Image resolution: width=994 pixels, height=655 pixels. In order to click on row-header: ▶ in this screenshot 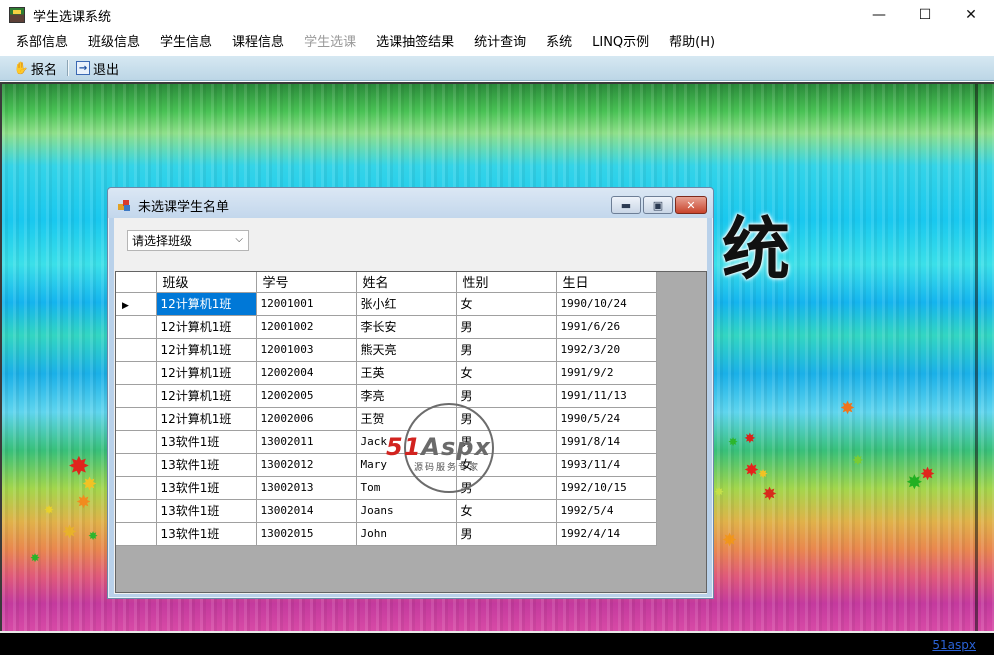, I will do `click(136, 304)`.